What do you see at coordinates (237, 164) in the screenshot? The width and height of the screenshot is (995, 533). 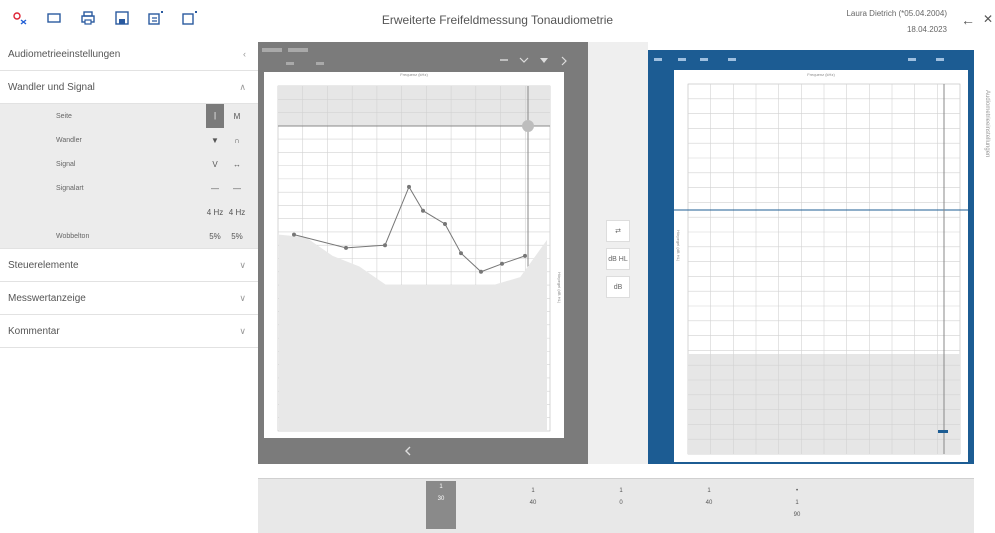 I see `signal-right-option: ↔` at bounding box center [237, 164].